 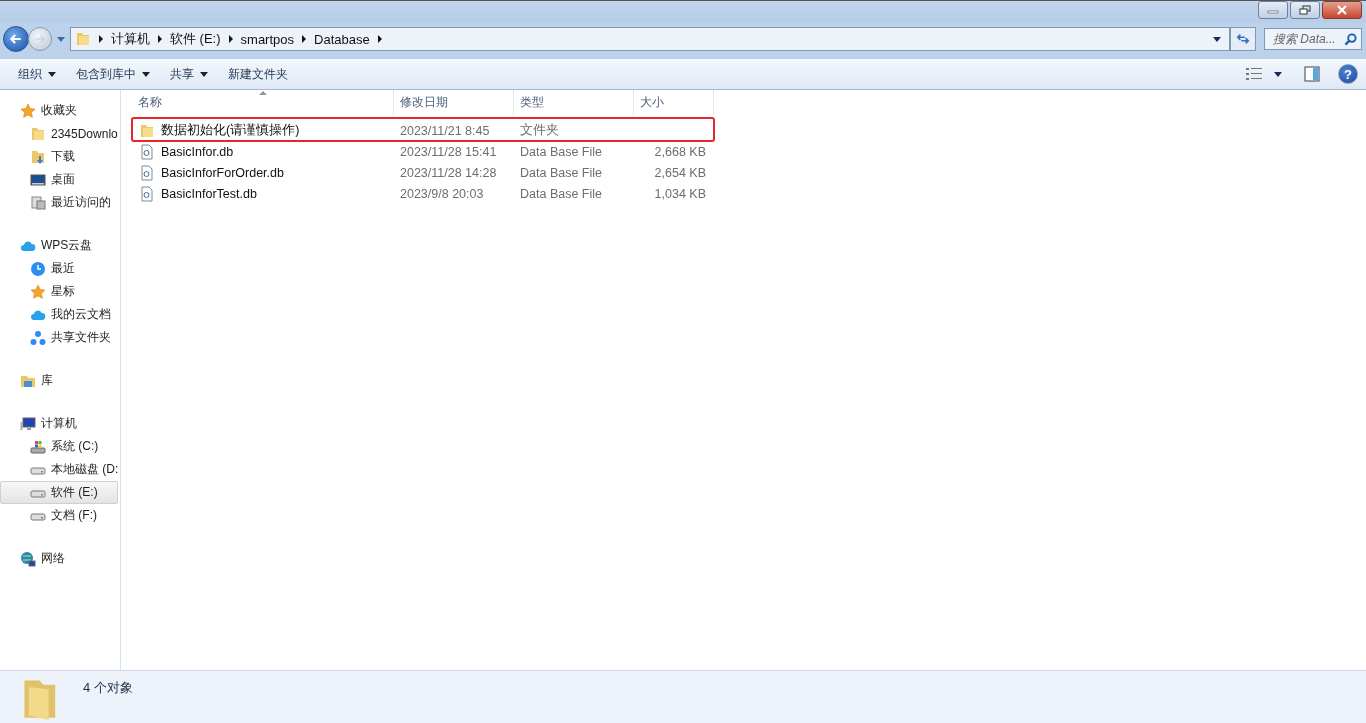 What do you see at coordinates (28, 558) in the screenshot?
I see `network-icon` at bounding box center [28, 558].